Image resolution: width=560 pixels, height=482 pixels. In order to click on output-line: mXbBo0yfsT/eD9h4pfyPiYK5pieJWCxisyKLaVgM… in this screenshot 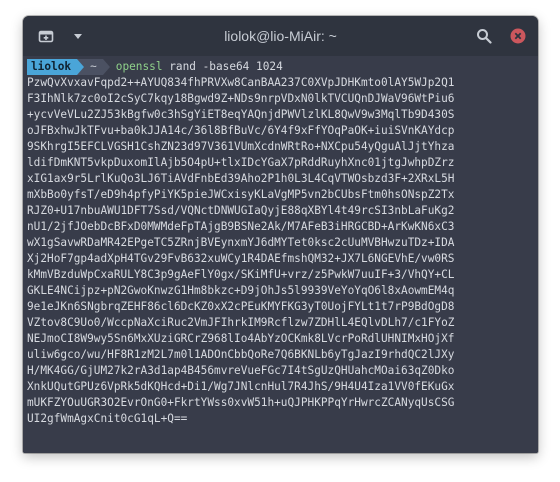, I will do `click(241, 194)`.